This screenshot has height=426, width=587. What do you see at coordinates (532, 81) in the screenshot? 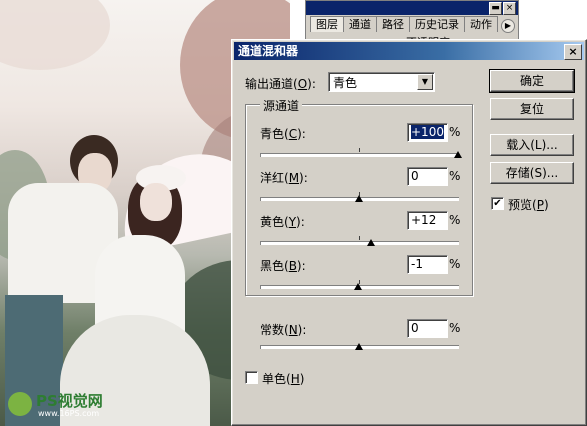
I see `ok-button: 确定` at bounding box center [532, 81].